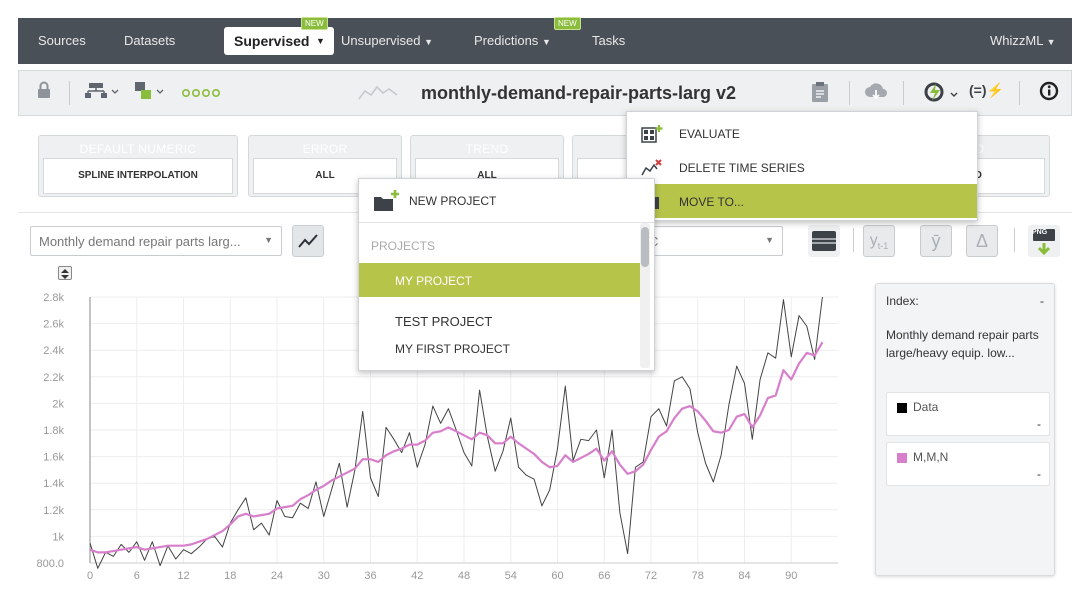 Image resolution: width=1077 pixels, height=610 pixels. Describe the element at coordinates (802, 133) in the screenshot. I see `menu-item-evaluate: EVALUATE` at that location.